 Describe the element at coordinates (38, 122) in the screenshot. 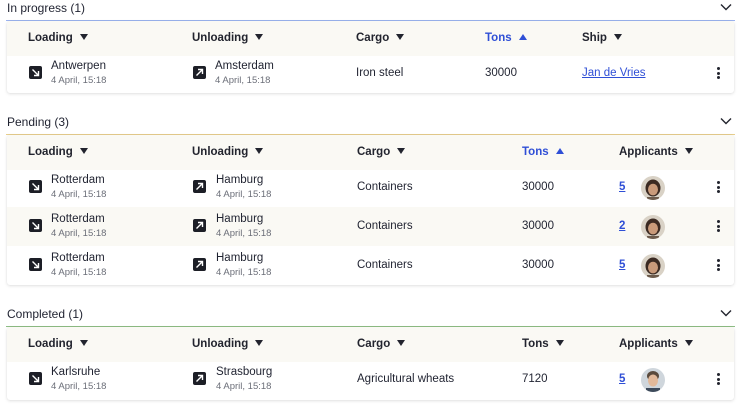

I see `section-title: Pending (3)` at that location.